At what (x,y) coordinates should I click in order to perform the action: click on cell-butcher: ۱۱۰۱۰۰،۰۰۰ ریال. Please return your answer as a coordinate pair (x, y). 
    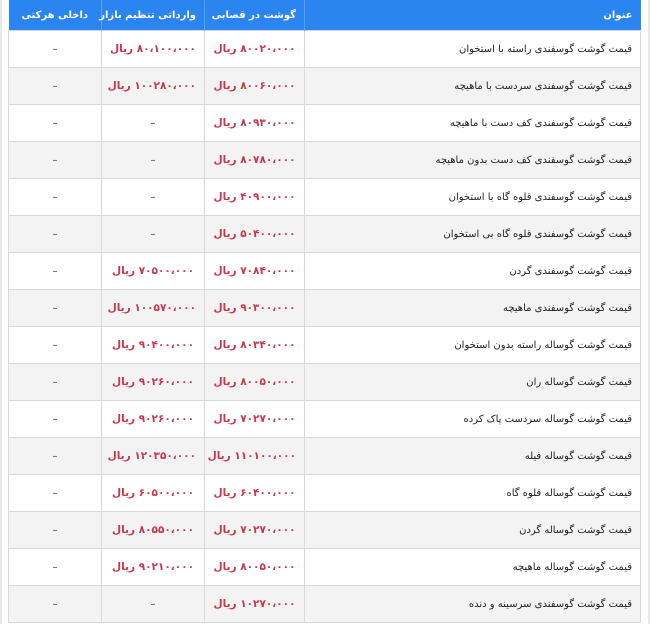
    Looking at the image, I should click on (254, 456).